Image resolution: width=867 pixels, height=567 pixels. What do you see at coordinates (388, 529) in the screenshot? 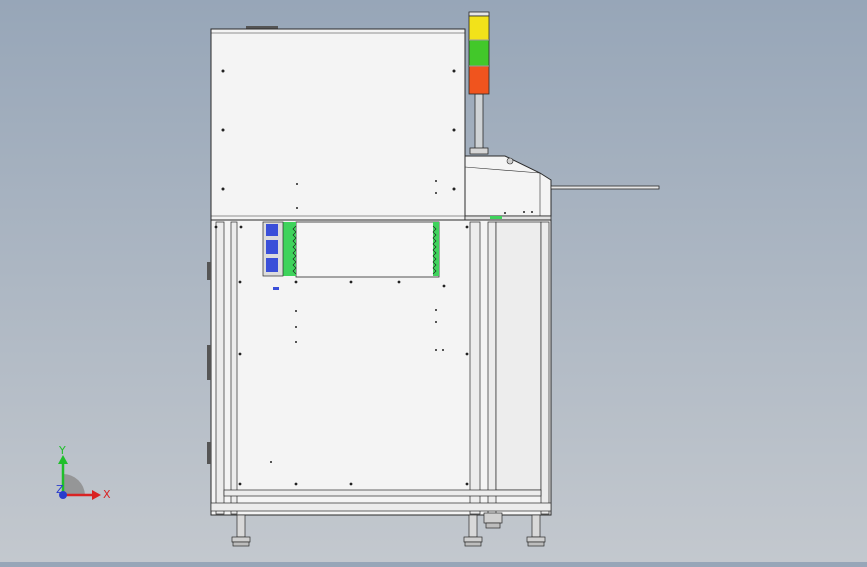
I see `leveling-feet` at bounding box center [388, 529].